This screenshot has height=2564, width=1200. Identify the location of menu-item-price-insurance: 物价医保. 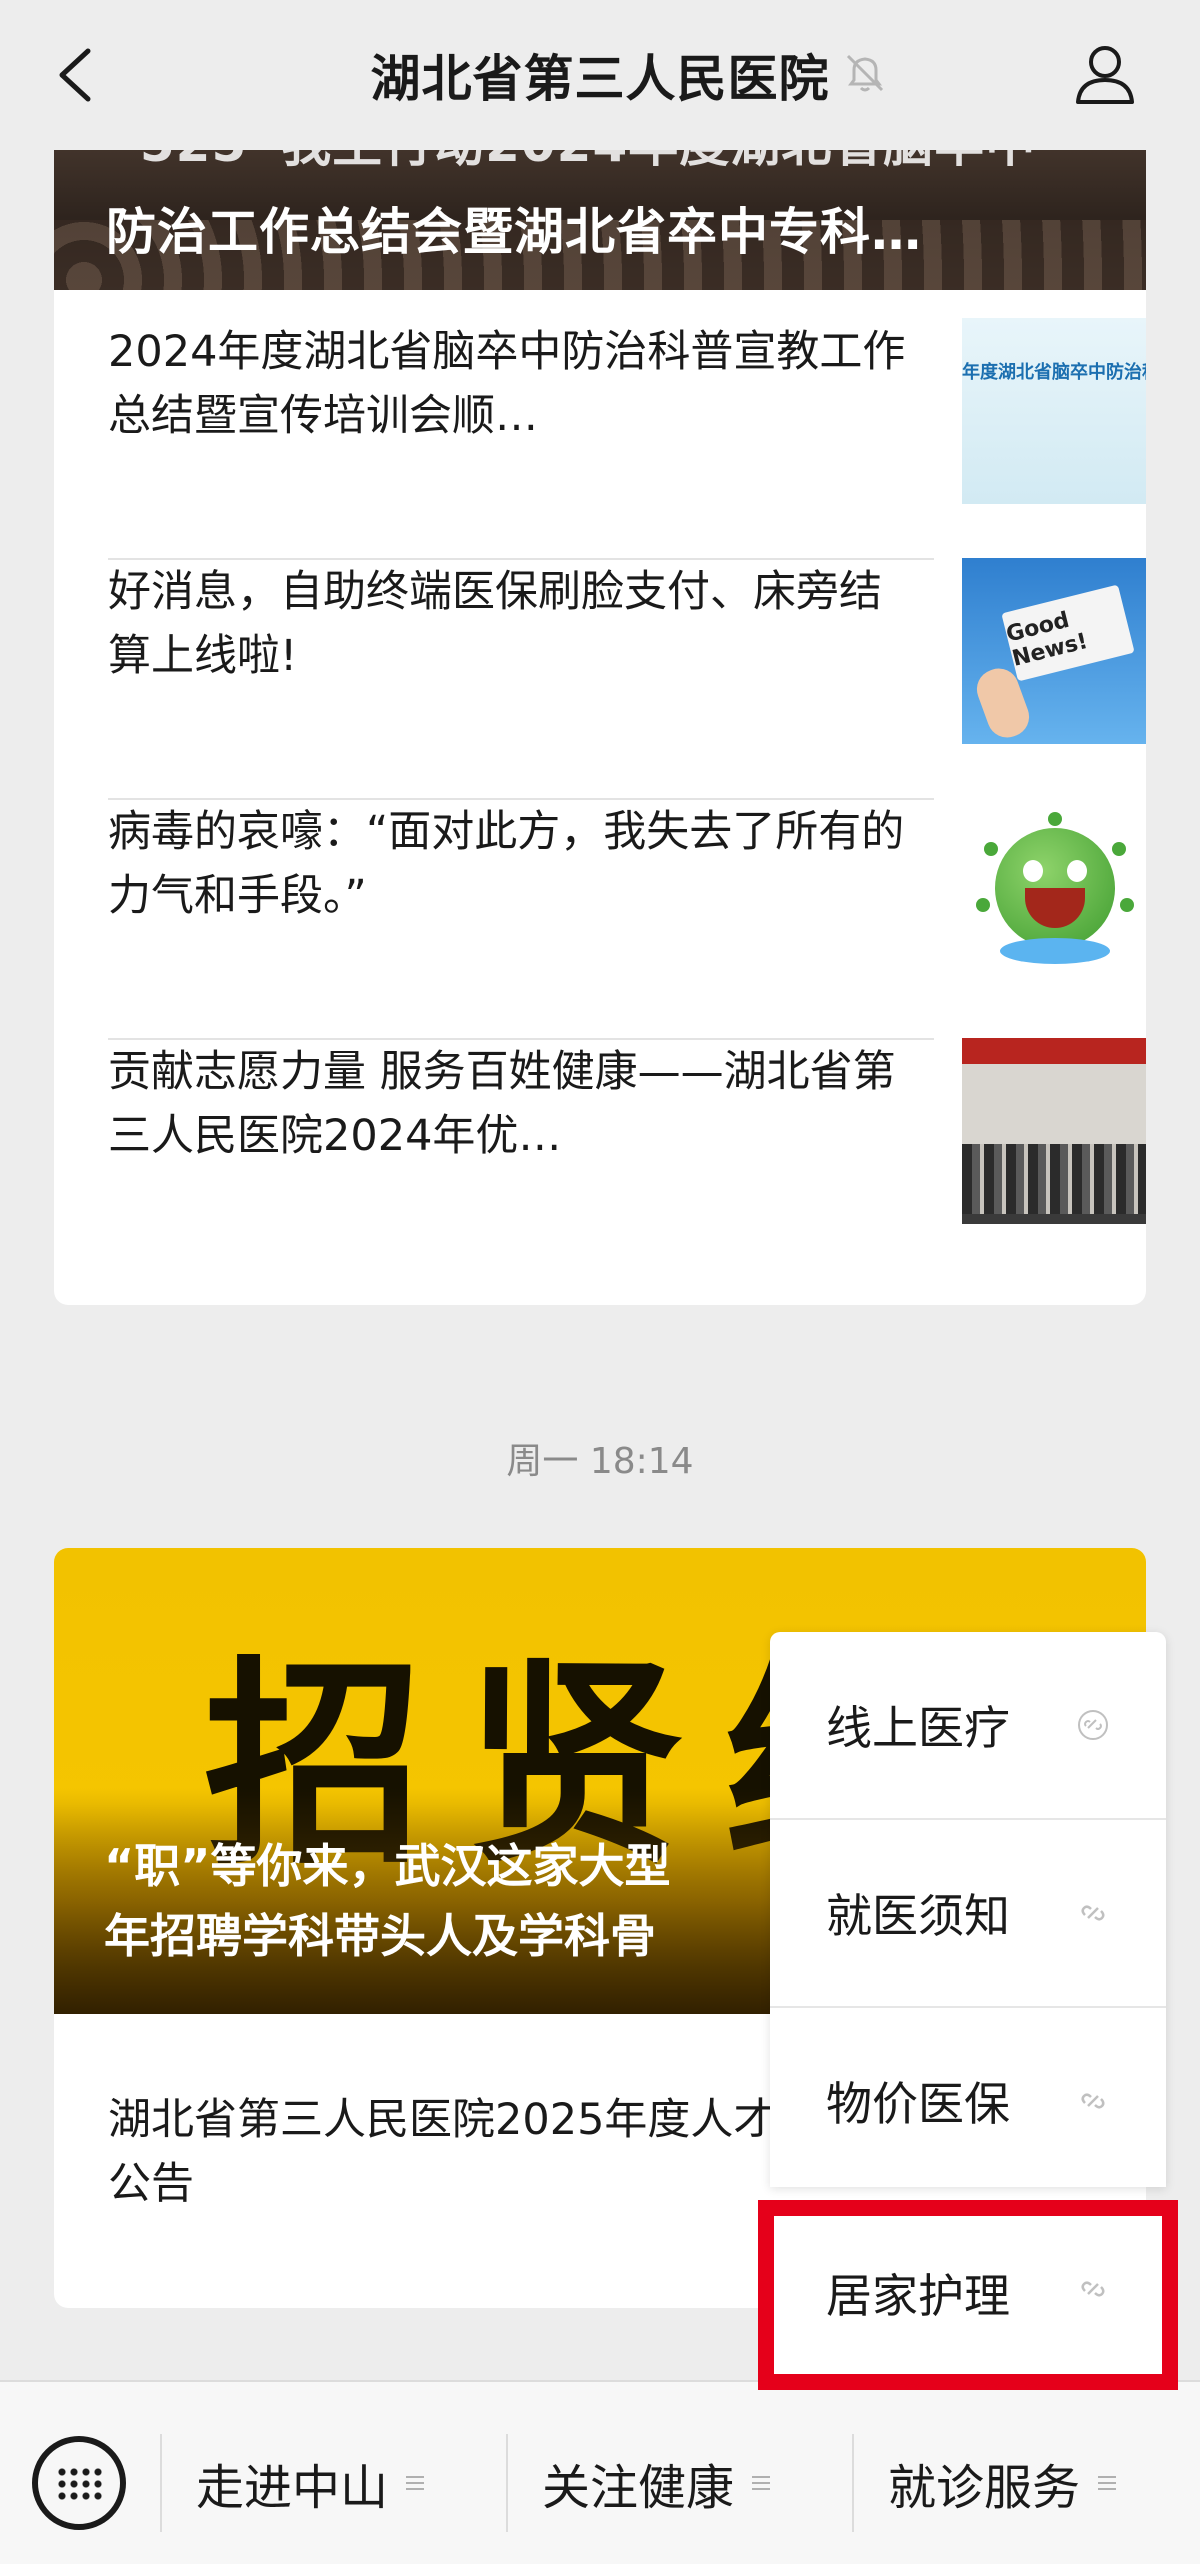
(968, 2101).